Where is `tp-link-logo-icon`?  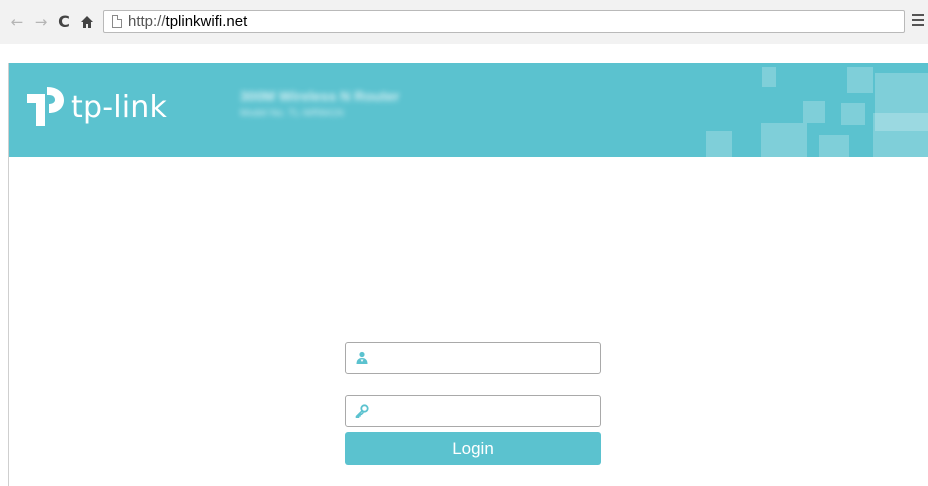 tp-link-logo-icon is located at coordinates (45, 106).